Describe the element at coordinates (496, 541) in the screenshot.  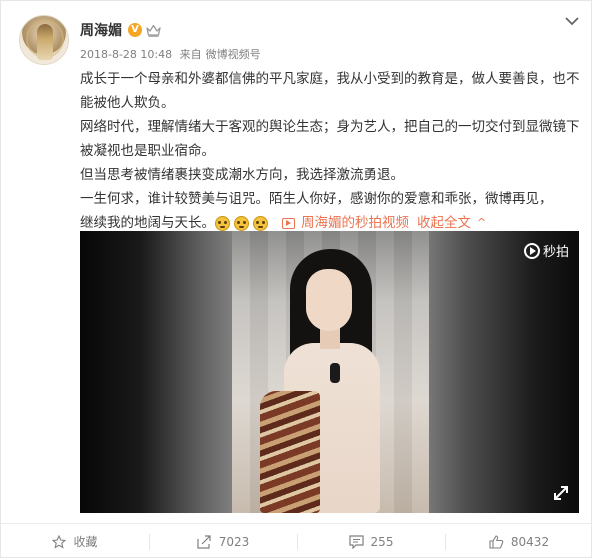
I see `thumbs-up-icon` at that location.